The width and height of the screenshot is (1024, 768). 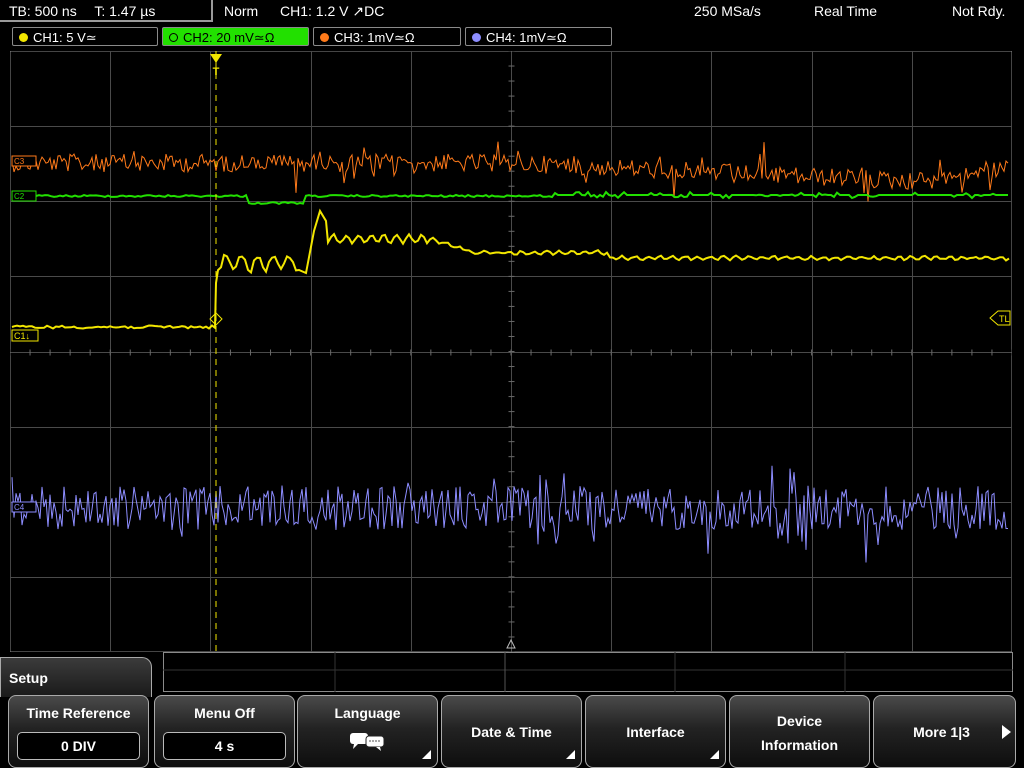 I want to click on channel-4-label: CH4: 1mV≃Ω, so click(x=526, y=37).